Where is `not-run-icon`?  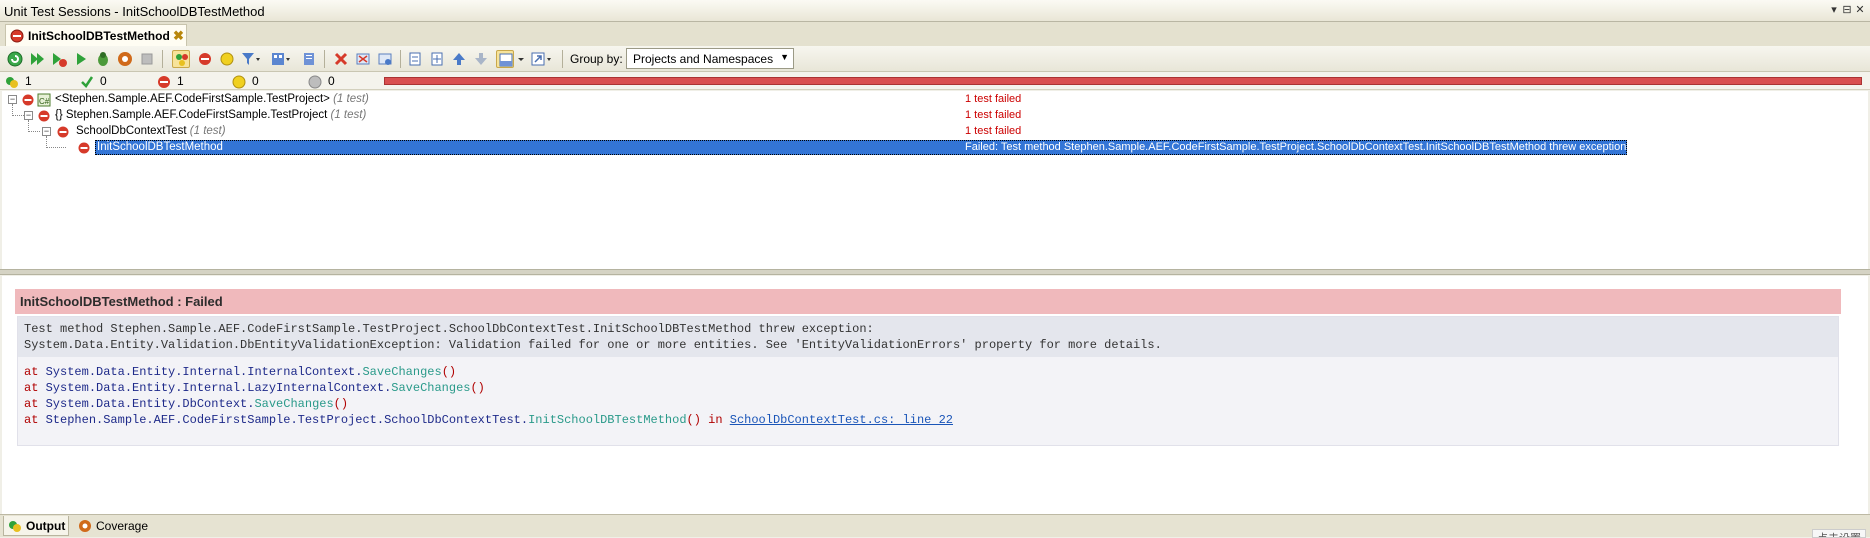
not-run-icon is located at coordinates (315, 82).